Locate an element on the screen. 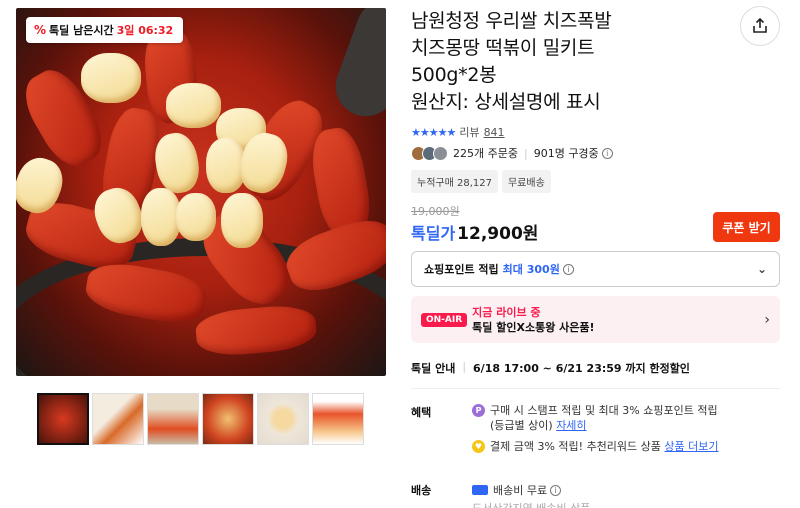 The width and height of the screenshot is (800, 508). original-price: 19,000원 is located at coordinates (435, 211).